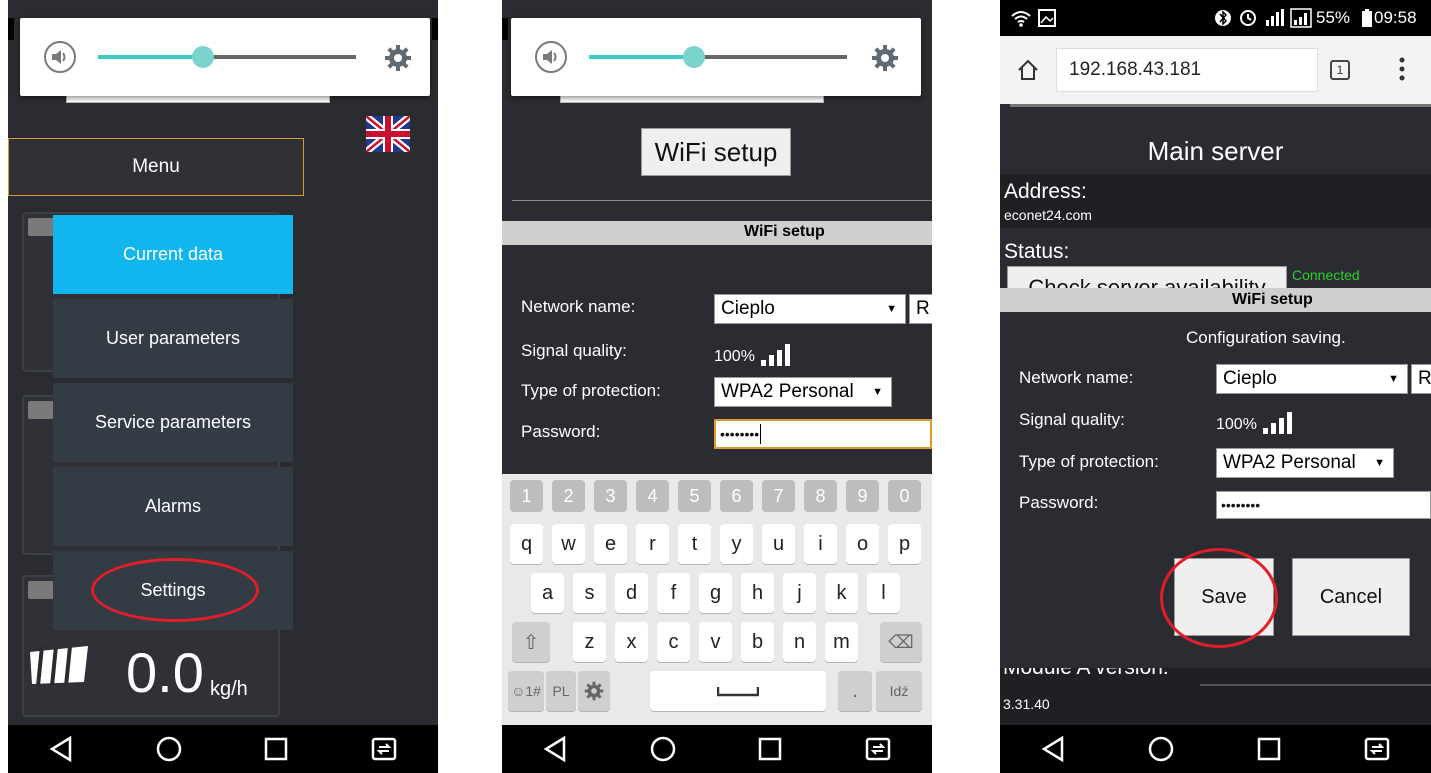  Describe the element at coordinates (715, 642) in the screenshot. I see `letter-key-v: v` at that location.